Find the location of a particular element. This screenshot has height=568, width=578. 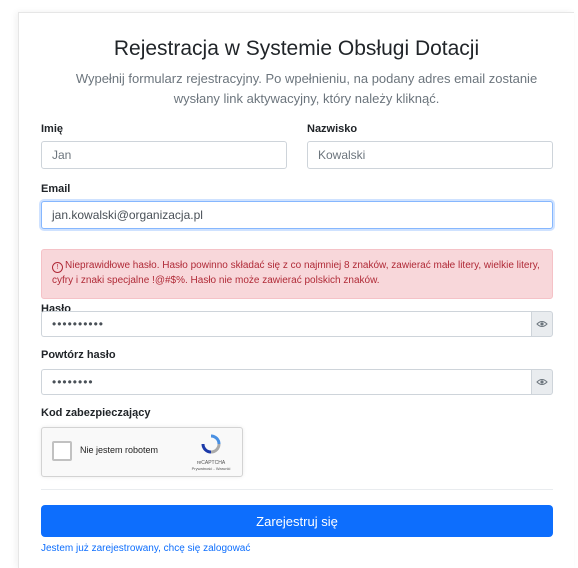

password-group: •••••••••• is located at coordinates (297, 324).